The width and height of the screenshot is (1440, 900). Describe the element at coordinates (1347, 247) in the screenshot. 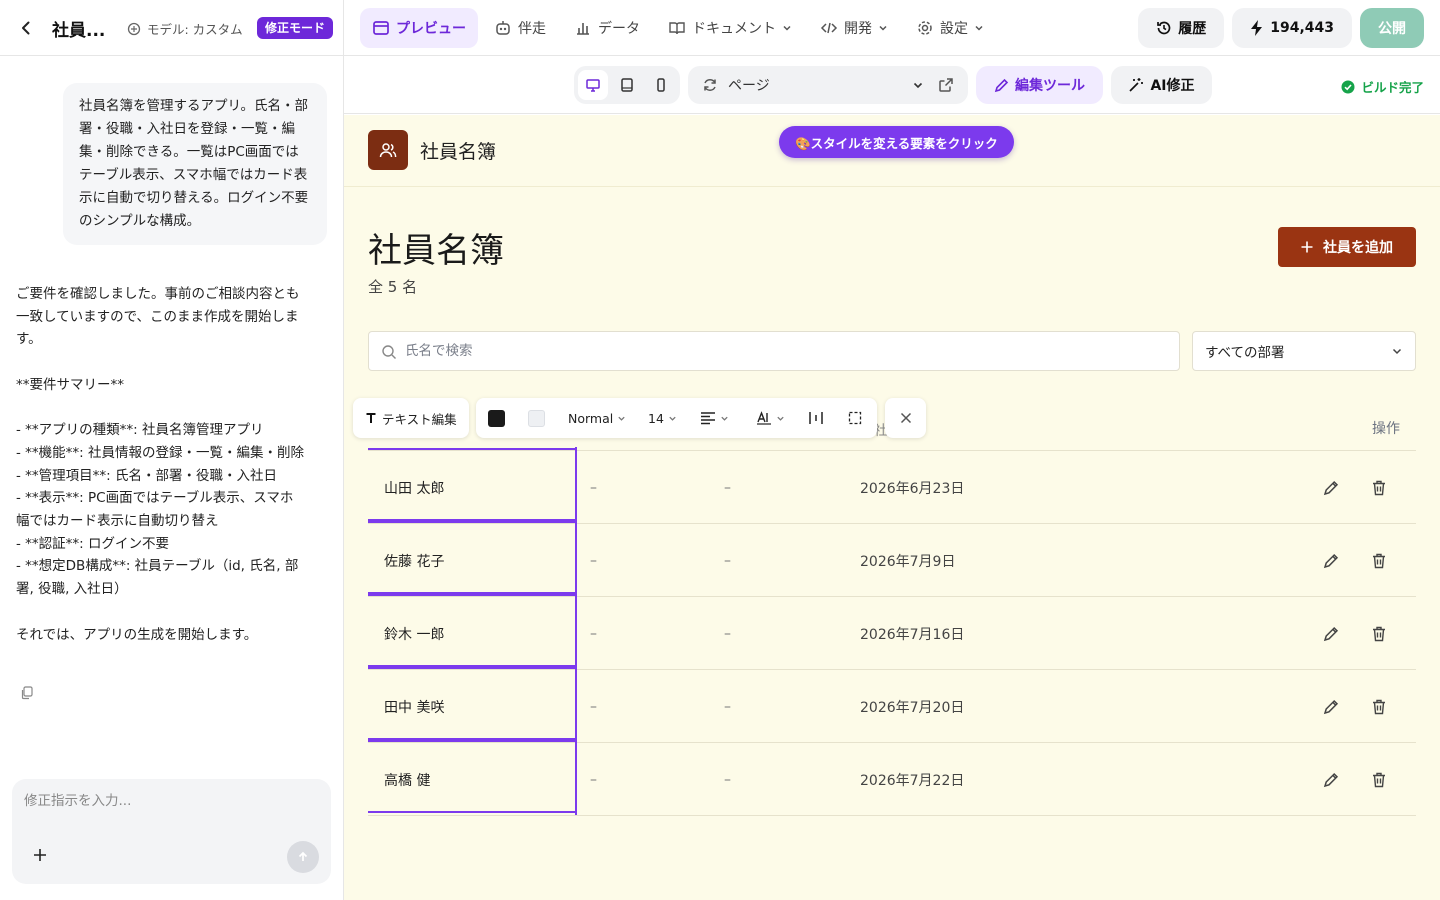

I see `add-employee-button: 社員を追加` at that location.